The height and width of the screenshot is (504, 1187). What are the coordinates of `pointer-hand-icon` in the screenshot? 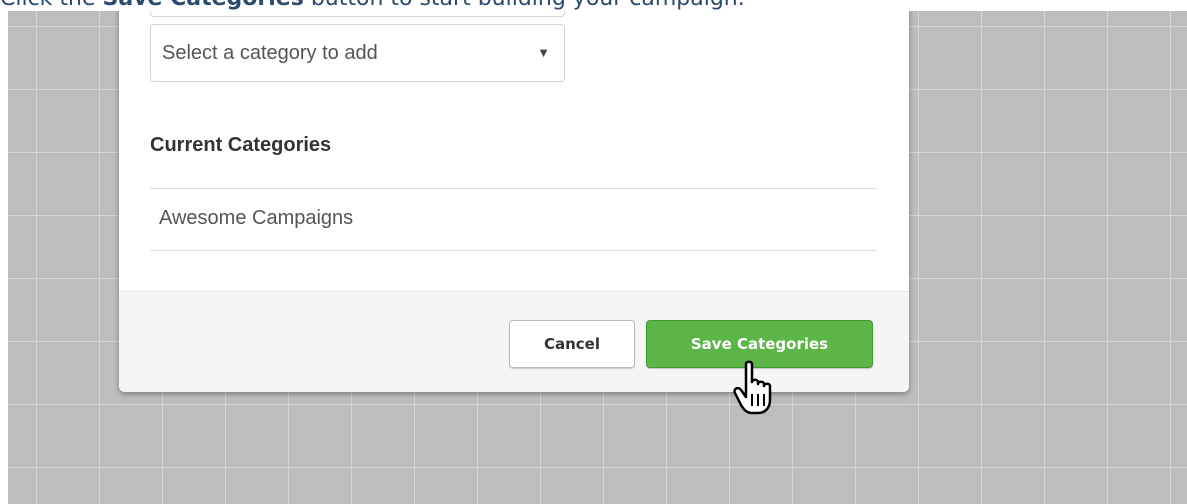 It's located at (752, 387).